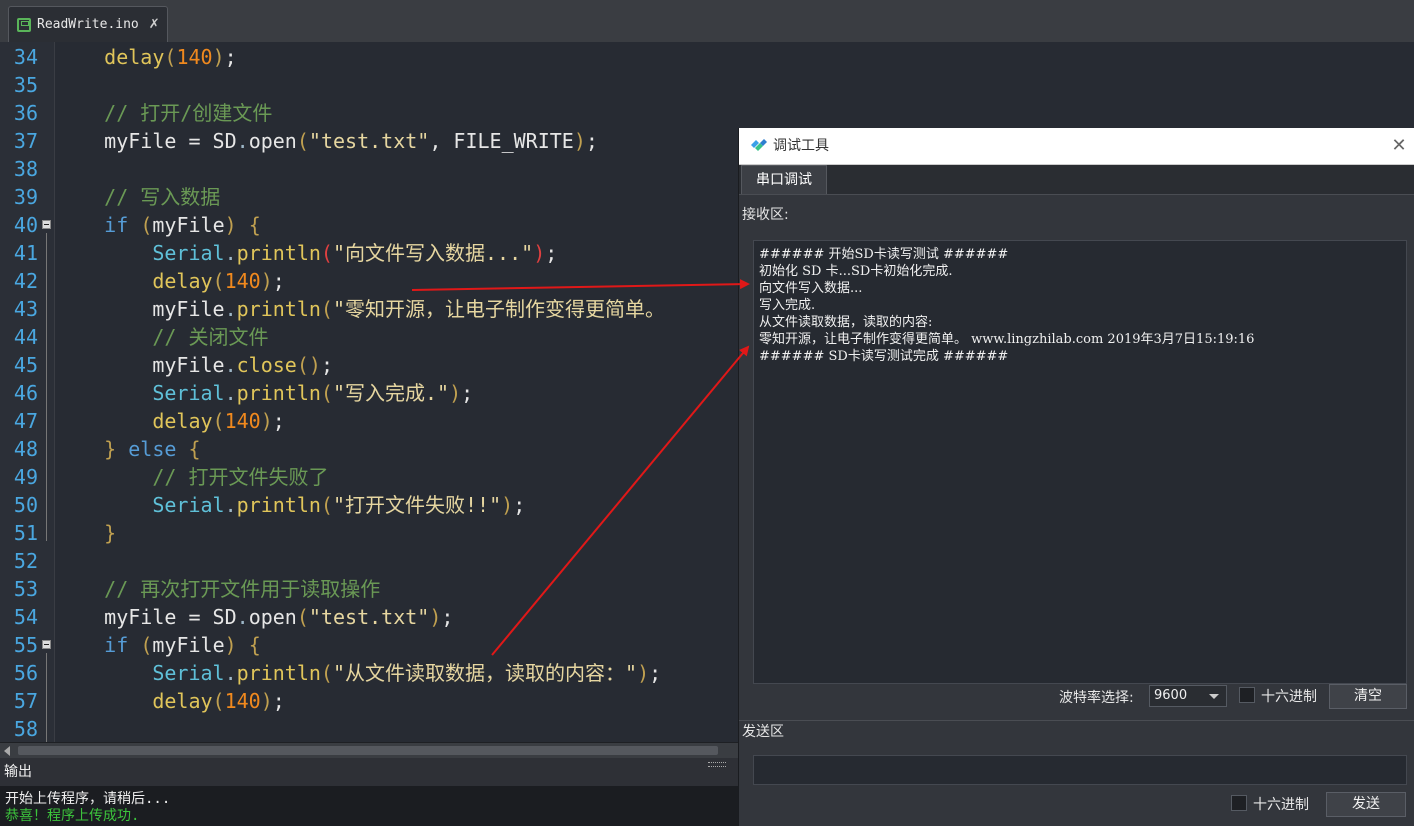 This screenshot has height=826, width=1414. I want to click on code-line: // 打开文件失败了, so click(192, 477).